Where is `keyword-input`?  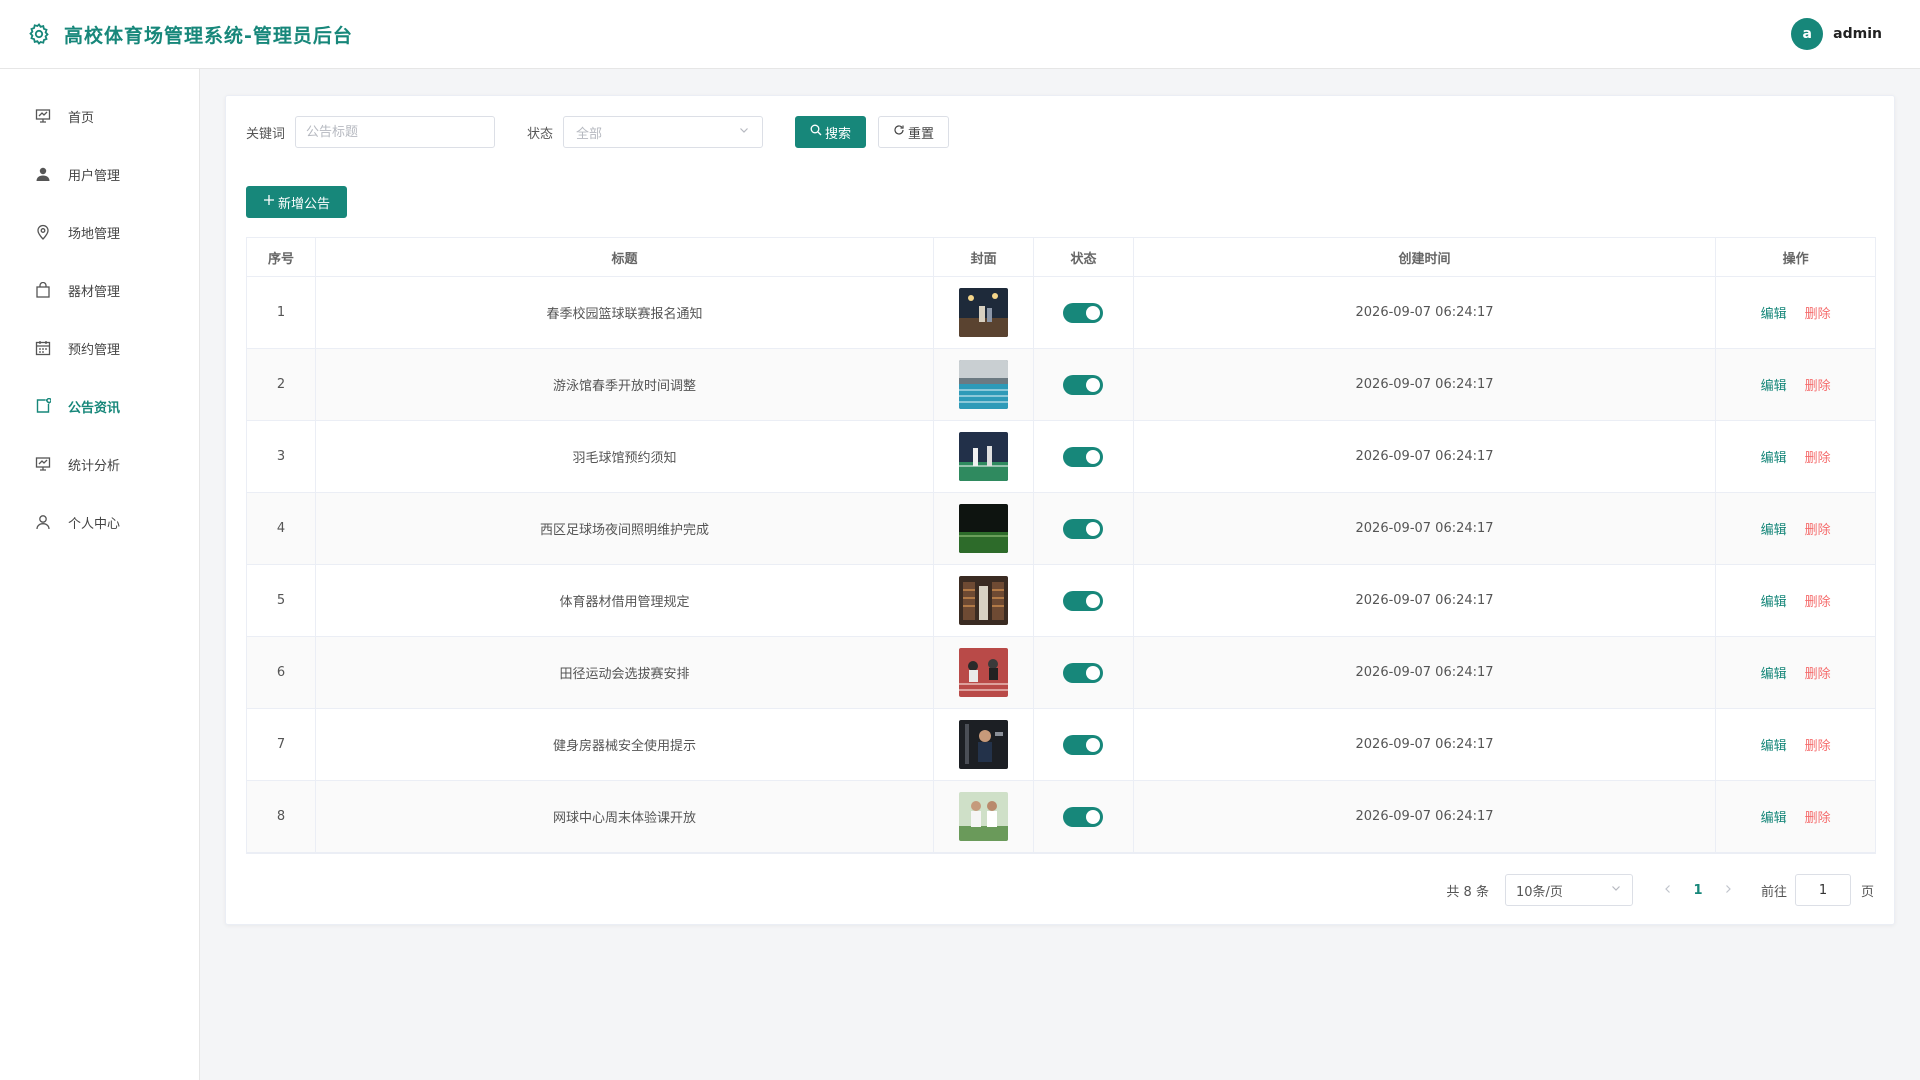
keyword-input is located at coordinates (395, 132).